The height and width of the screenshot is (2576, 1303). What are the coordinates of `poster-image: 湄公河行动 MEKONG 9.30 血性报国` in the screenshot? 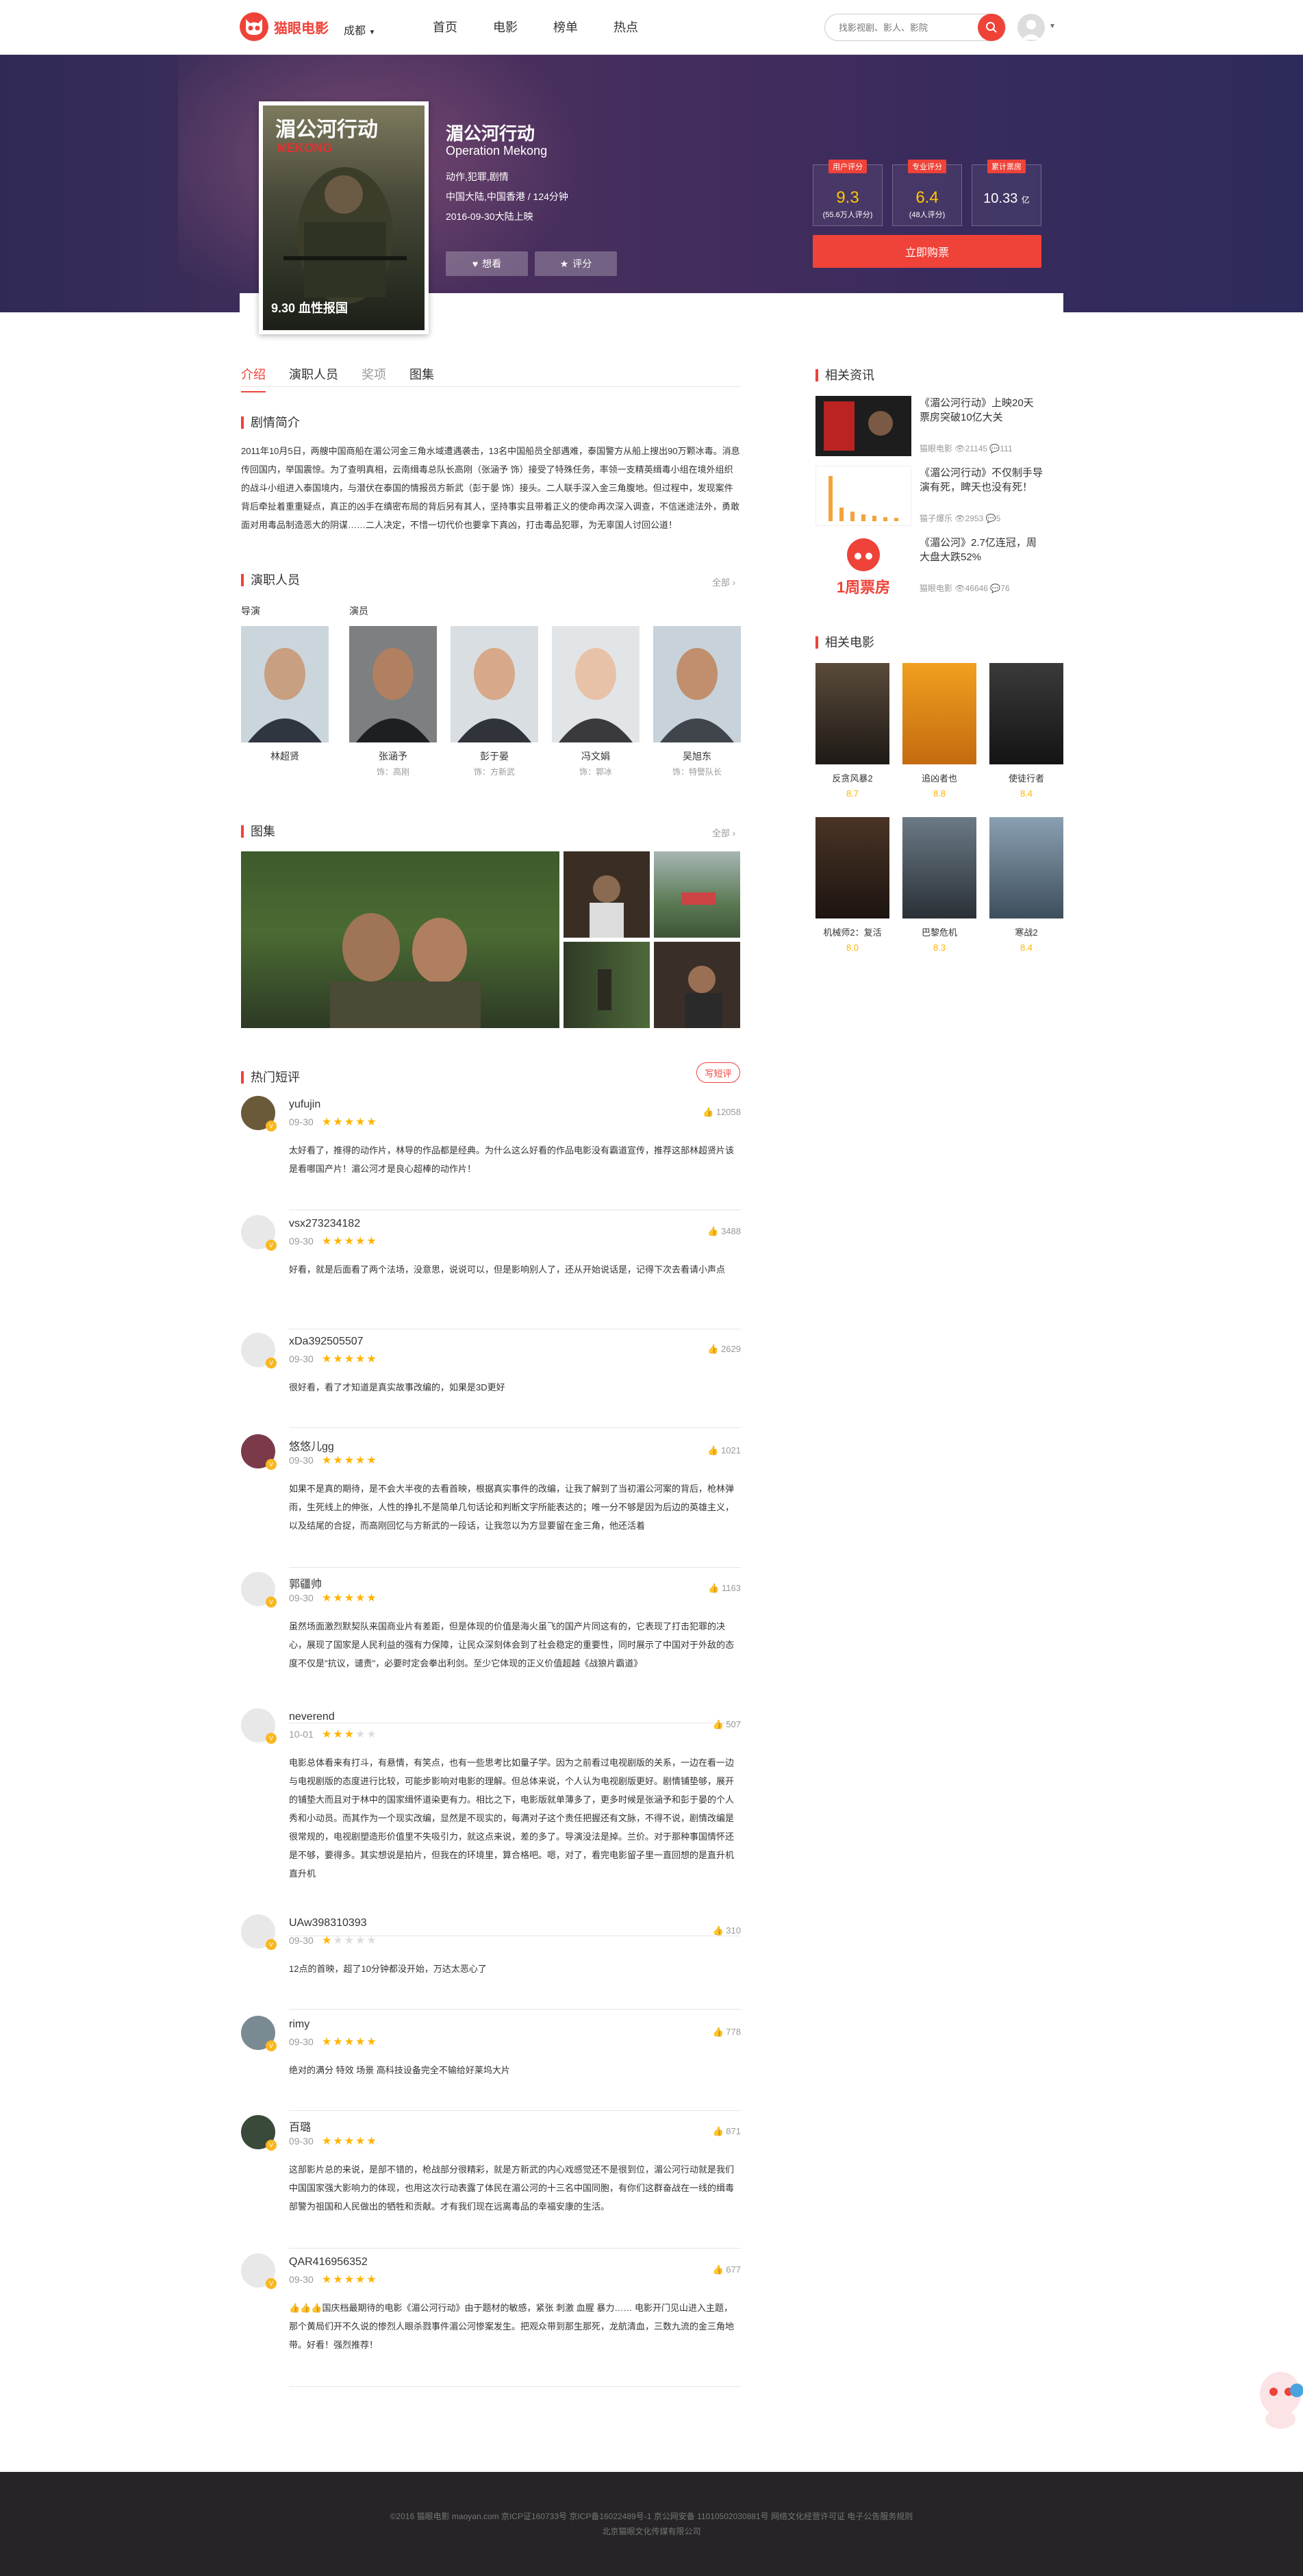 It's located at (344, 217).